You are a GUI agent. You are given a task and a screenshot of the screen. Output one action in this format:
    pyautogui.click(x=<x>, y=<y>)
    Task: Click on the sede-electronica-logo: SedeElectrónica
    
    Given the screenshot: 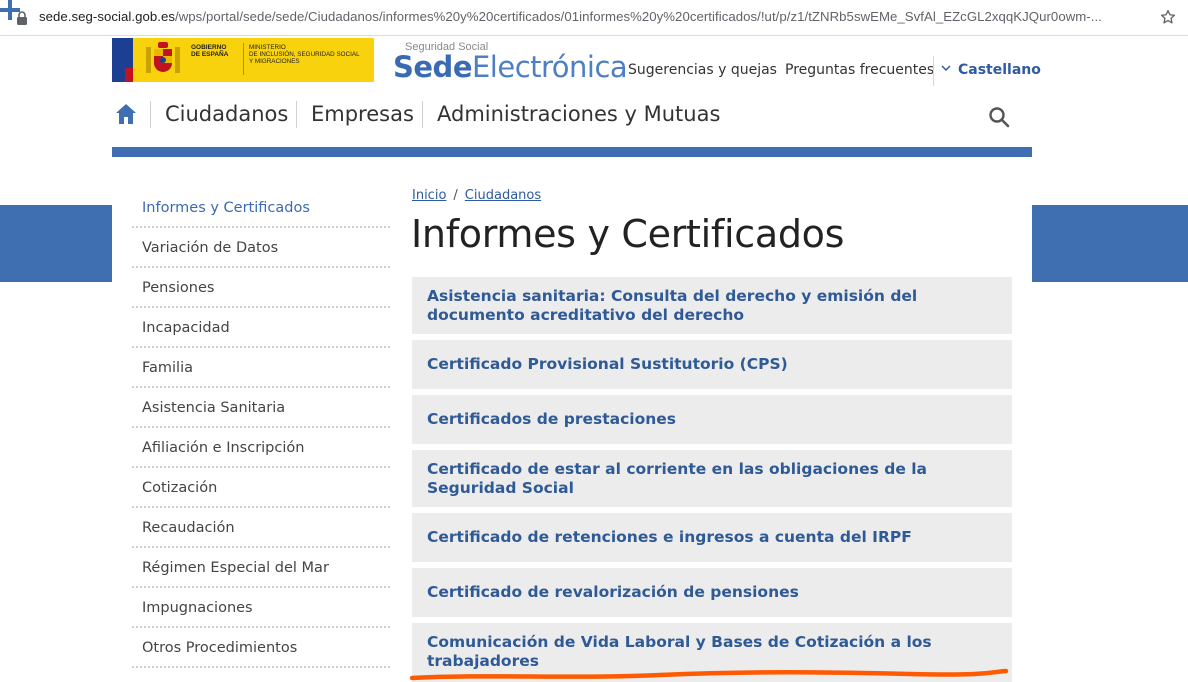 What is the action you would take?
    pyautogui.click(x=510, y=67)
    